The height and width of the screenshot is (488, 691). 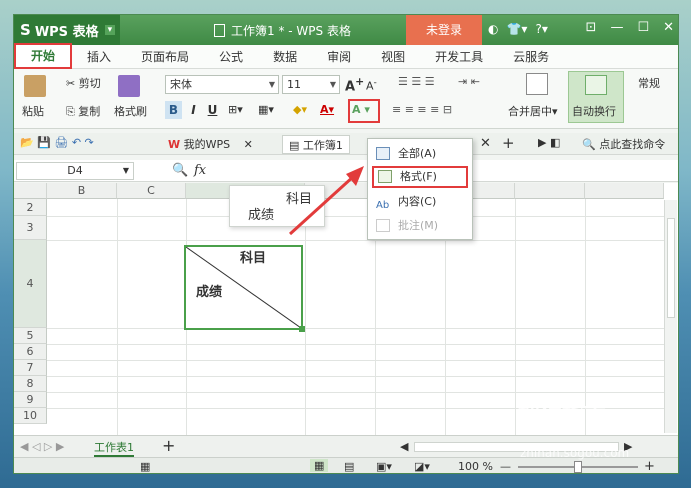 I want to click on zoom-level: 100 %, so click(x=475, y=466).